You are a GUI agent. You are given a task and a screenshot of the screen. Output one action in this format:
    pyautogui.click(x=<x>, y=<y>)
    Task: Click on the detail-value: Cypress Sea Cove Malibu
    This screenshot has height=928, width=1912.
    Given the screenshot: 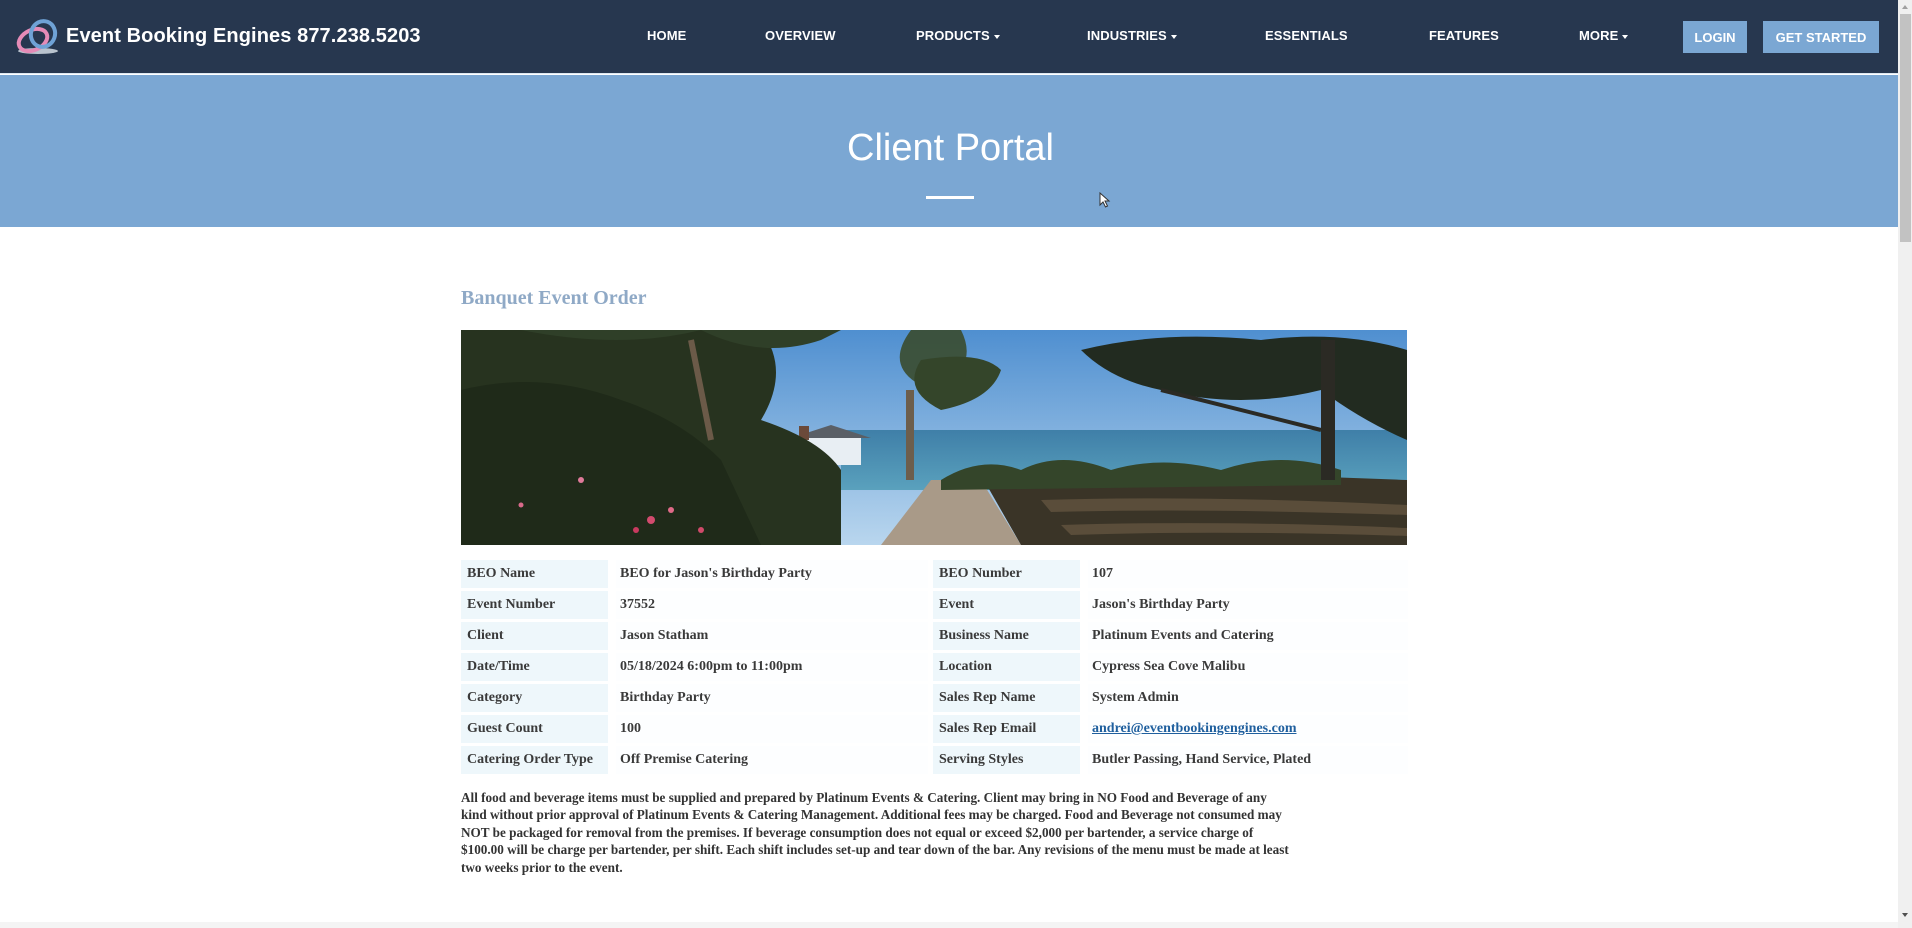 What is the action you would take?
    pyautogui.click(x=1248, y=667)
    